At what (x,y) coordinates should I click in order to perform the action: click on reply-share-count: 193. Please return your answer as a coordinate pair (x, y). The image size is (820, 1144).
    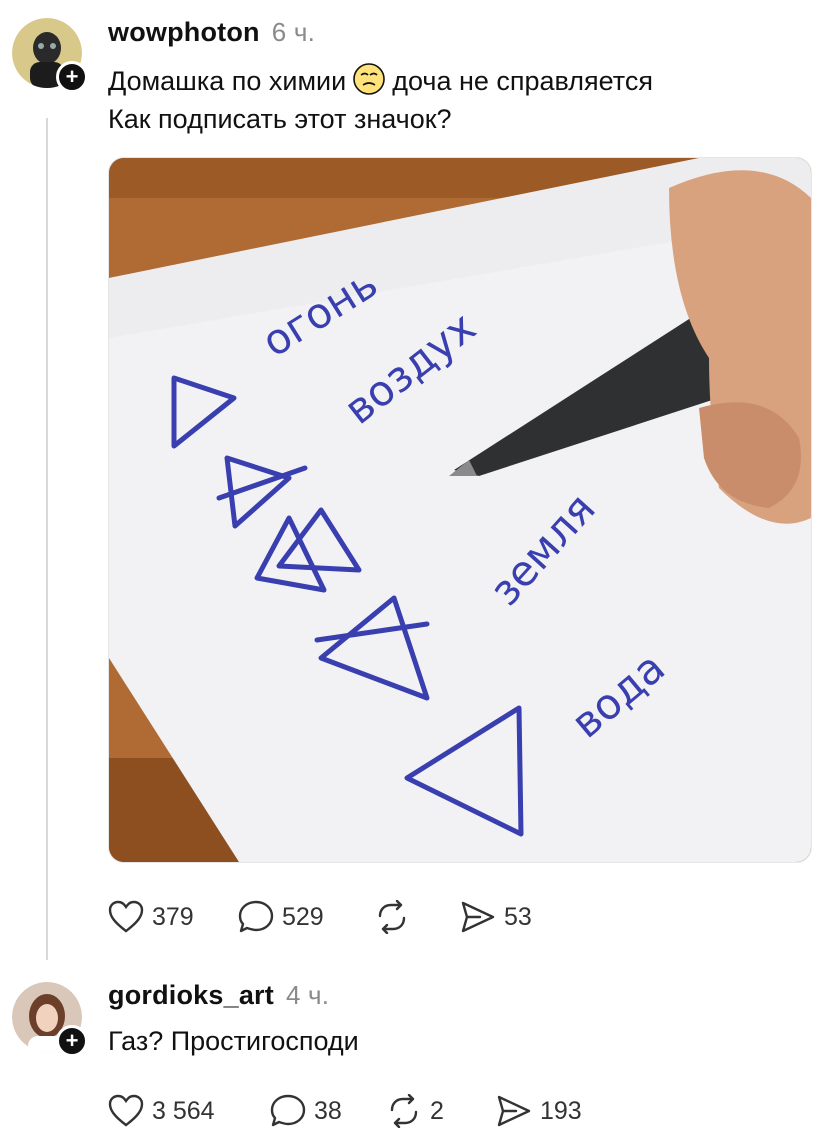
    Looking at the image, I should click on (561, 1110).